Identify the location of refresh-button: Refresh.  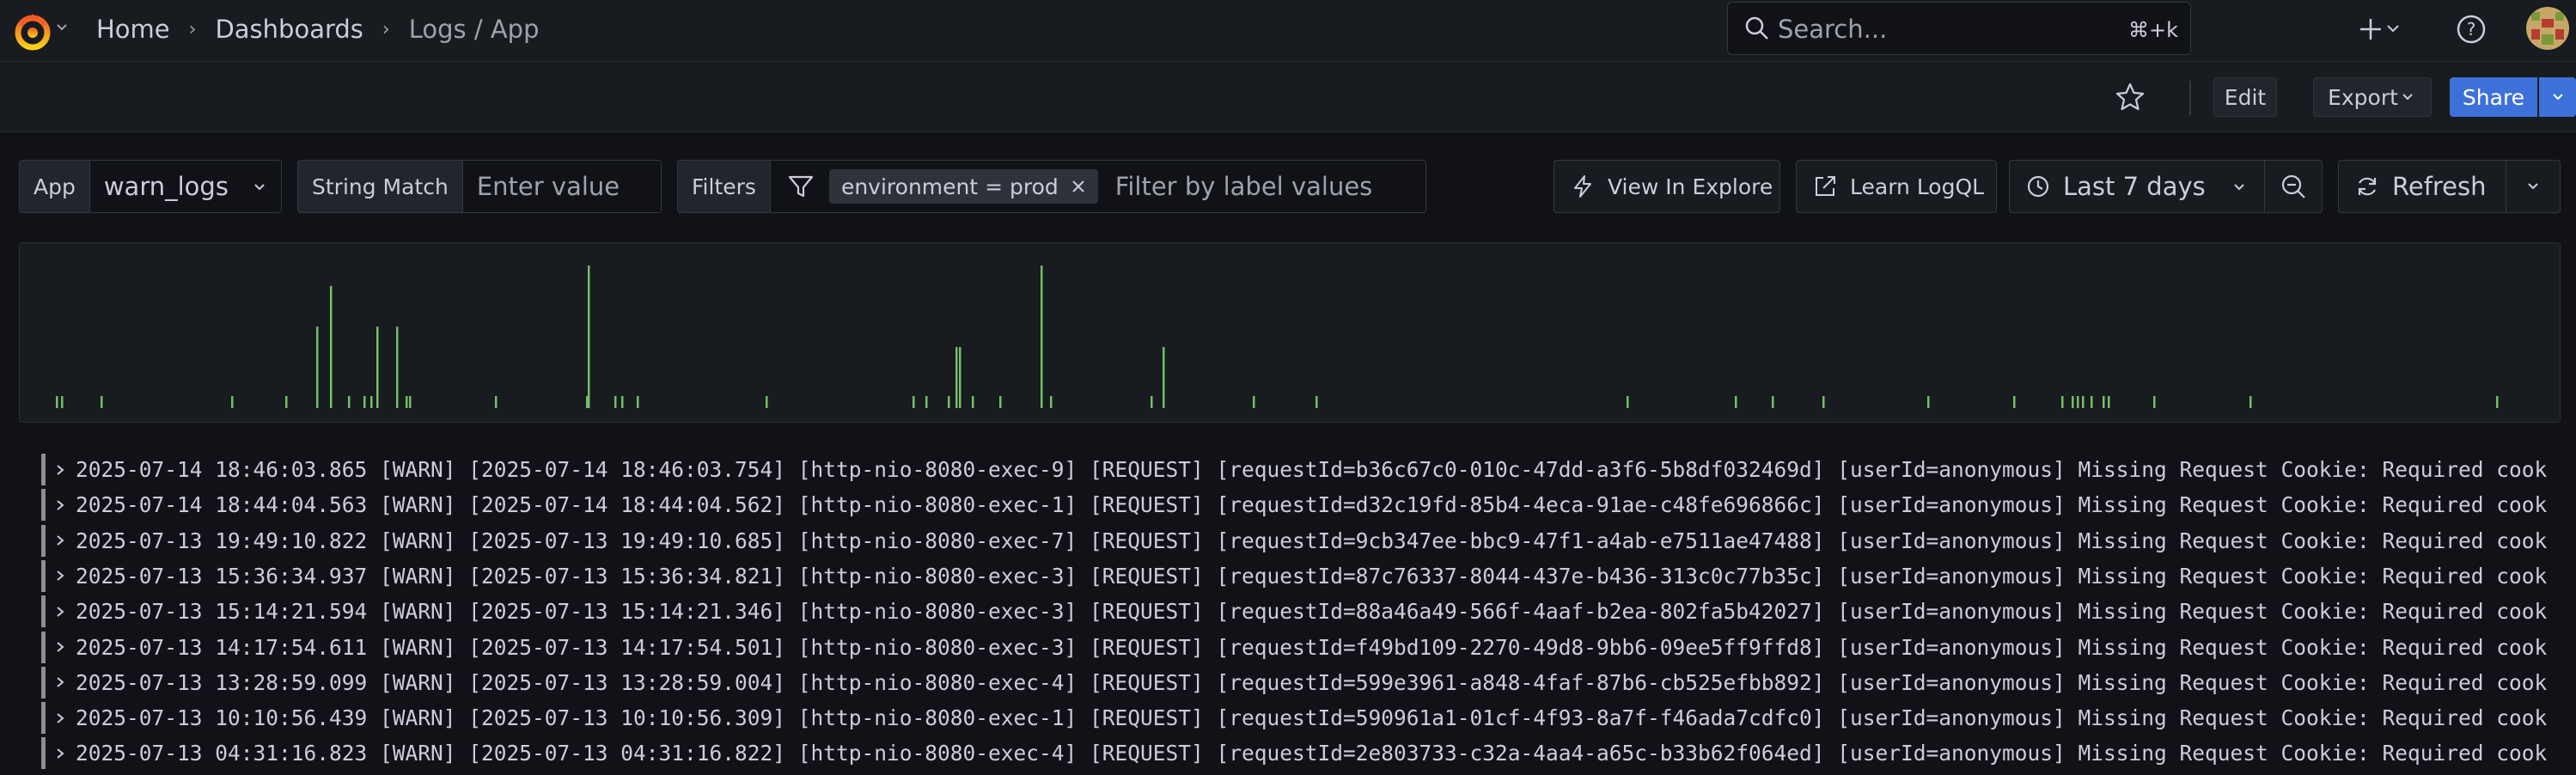
(2422, 186).